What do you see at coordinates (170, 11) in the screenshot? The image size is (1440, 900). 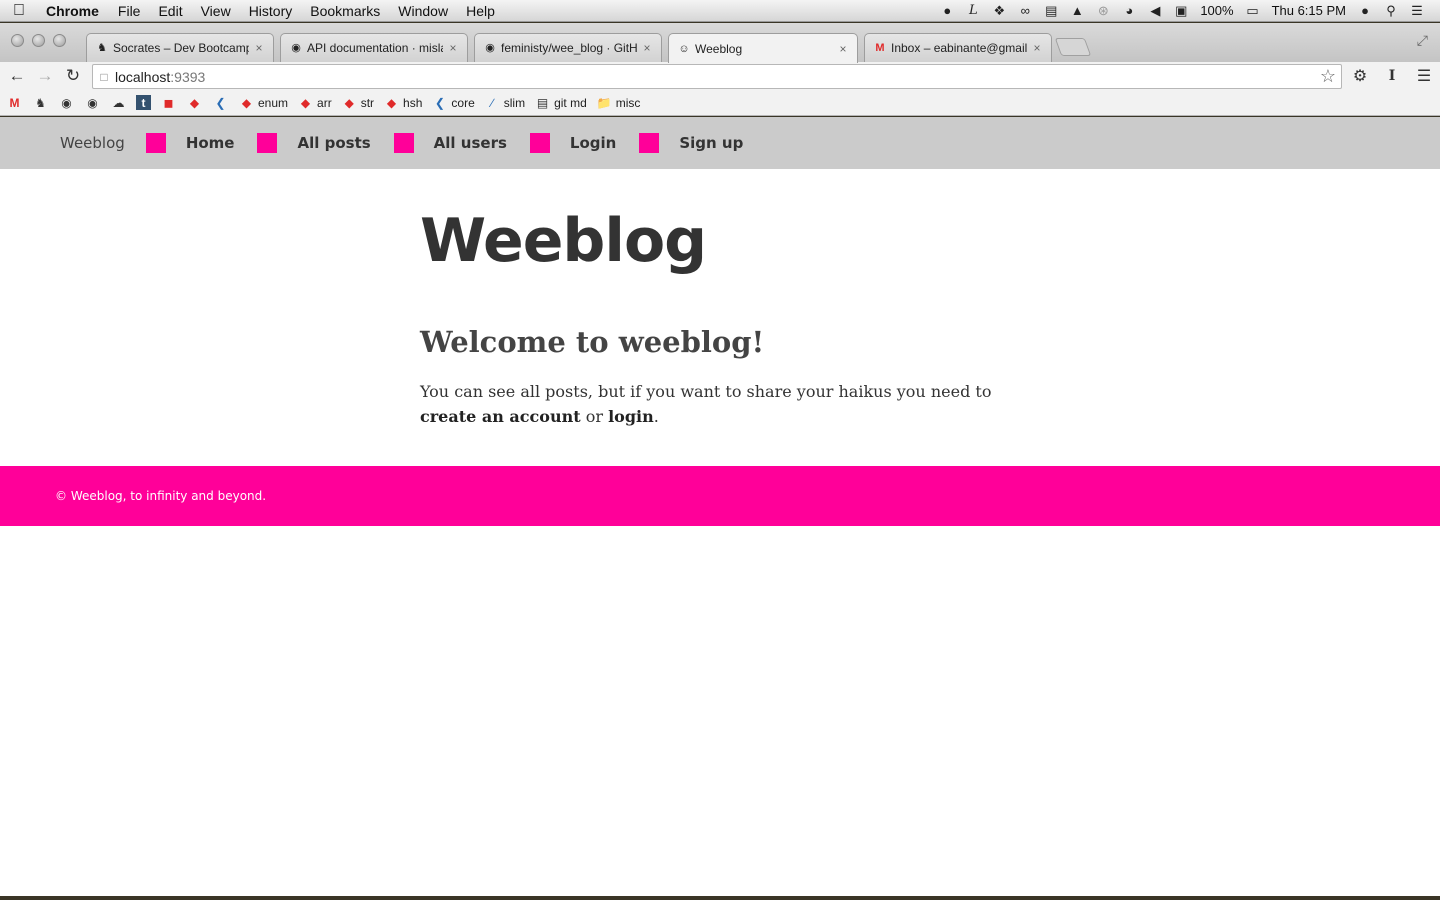 I see `menu-edit: Edit` at bounding box center [170, 11].